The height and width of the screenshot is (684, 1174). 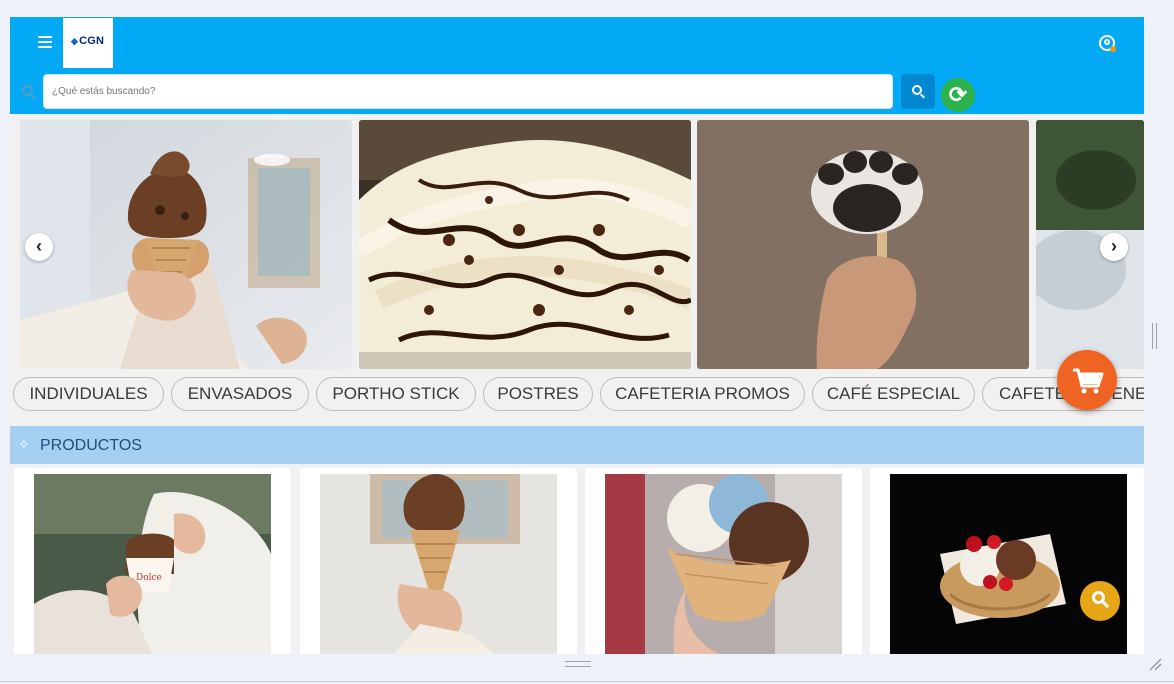 I want to click on products-section-header: ✧ PRODUCTOS, so click(x=577, y=445).